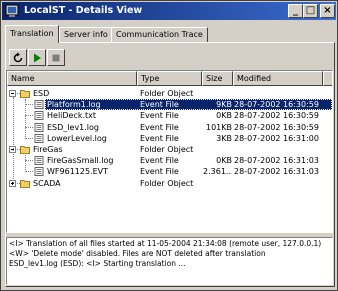 The width and height of the screenshot is (338, 291). Describe the element at coordinates (41, 93) in the screenshot. I see `item-name: ESD` at that location.